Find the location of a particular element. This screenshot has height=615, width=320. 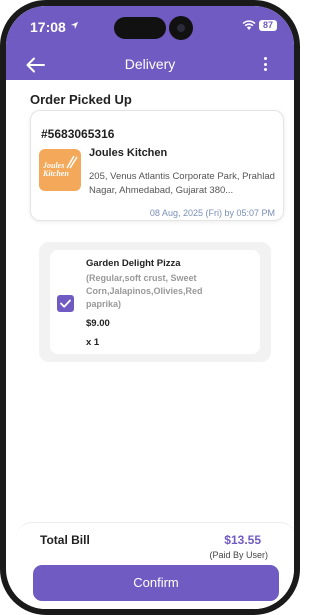

checkmark-icon is located at coordinates (65, 303).